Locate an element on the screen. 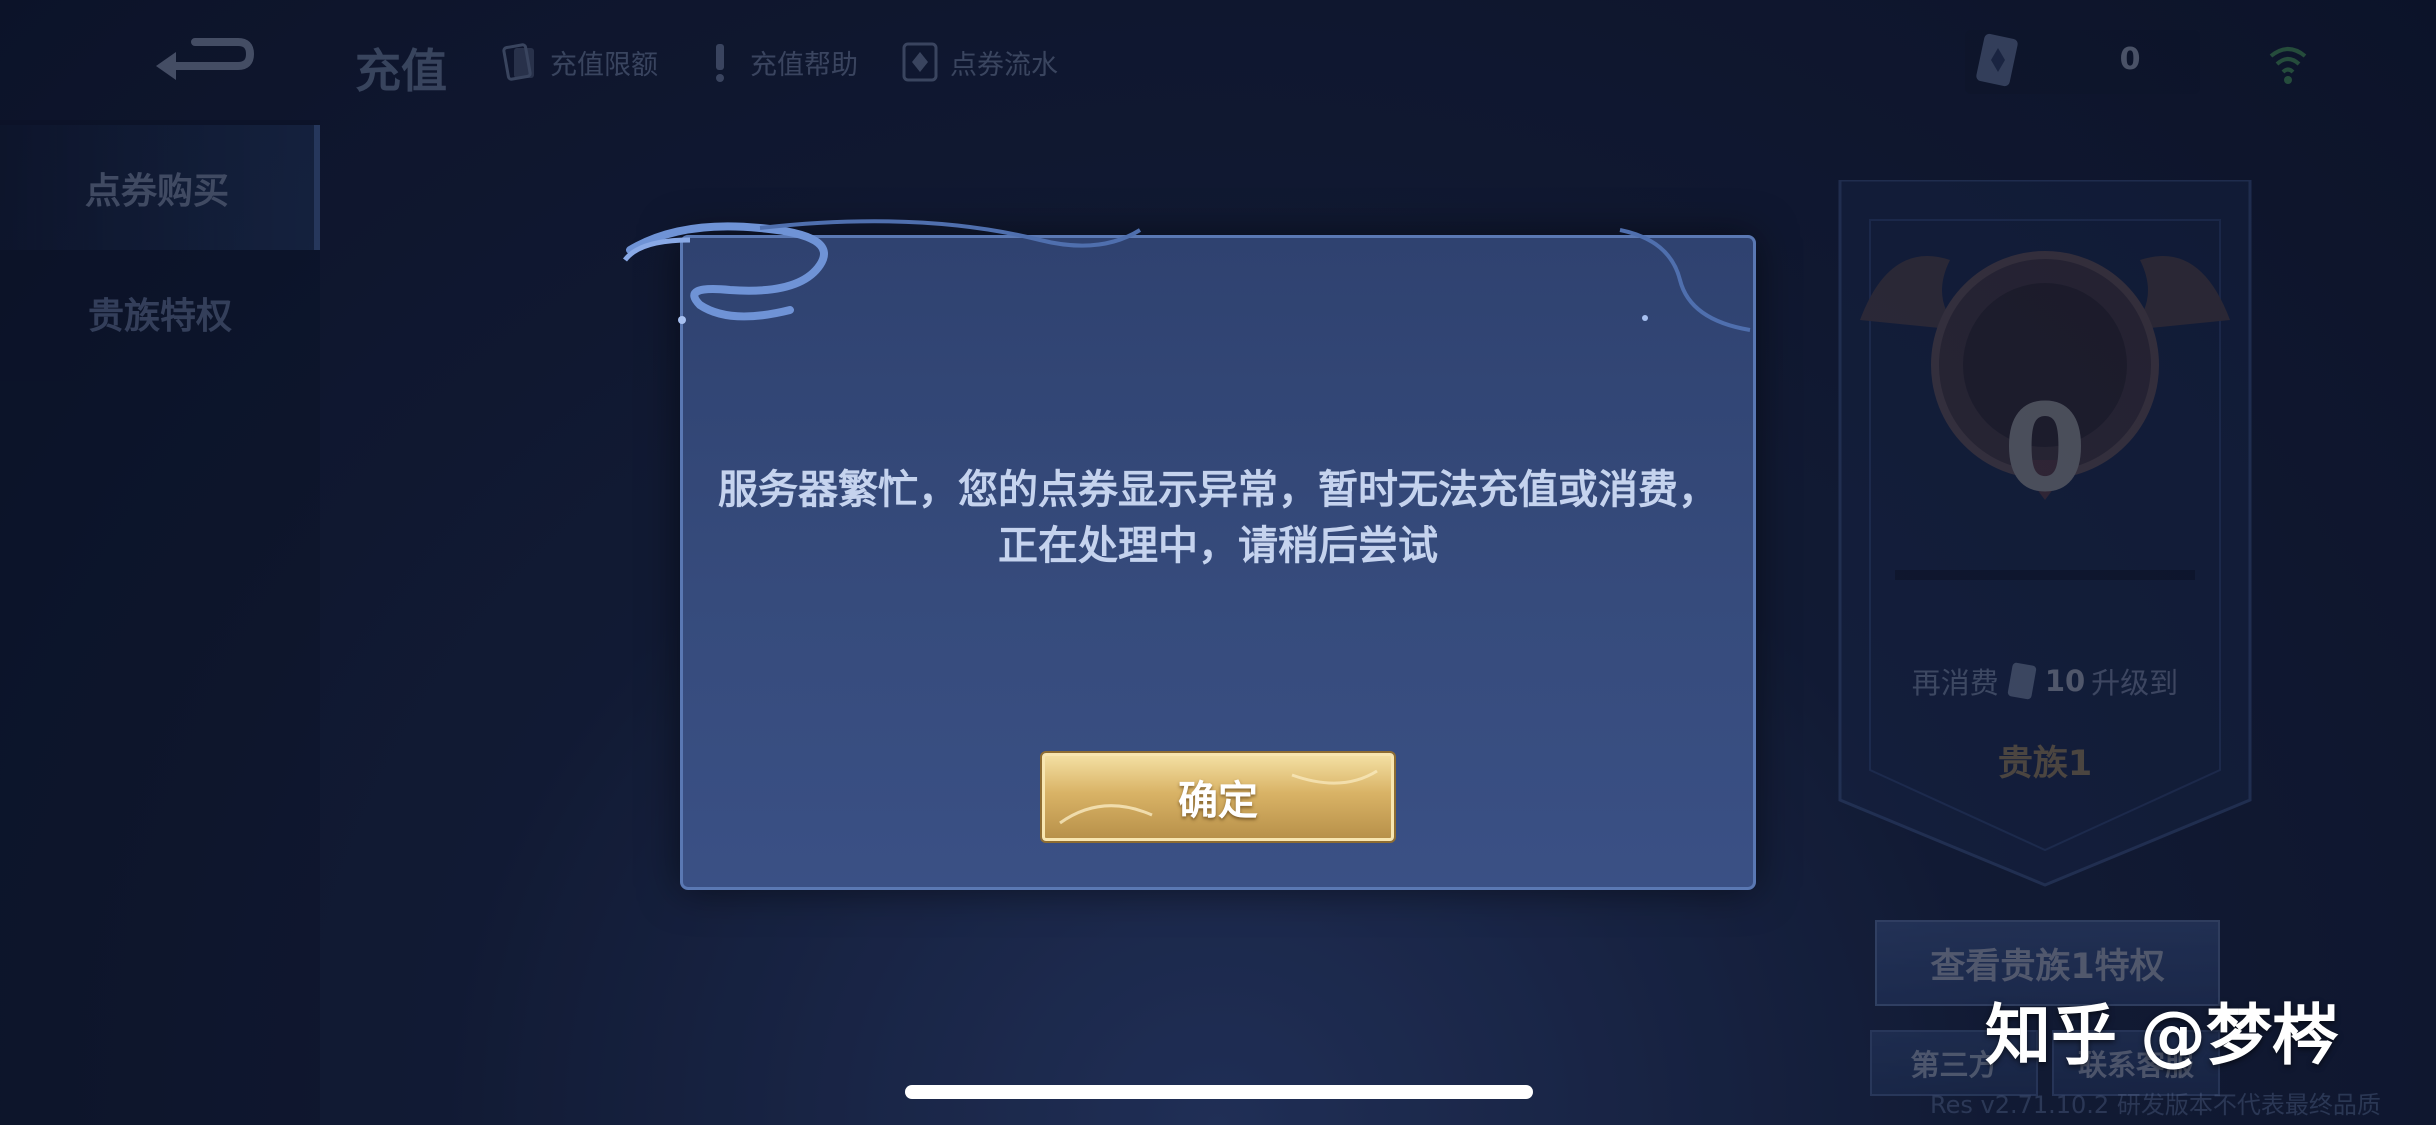 The width and height of the screenshot is (2436, 1125). home-indicator is located at coordinates (1219, 1092).